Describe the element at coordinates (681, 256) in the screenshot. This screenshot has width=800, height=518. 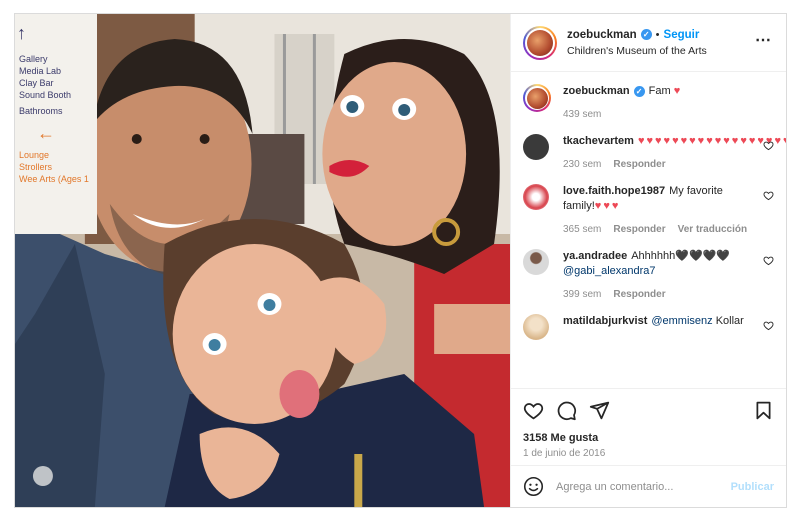
I see `comment-text: Ahhhhhh🖤🖤🖤🖤` at that location.